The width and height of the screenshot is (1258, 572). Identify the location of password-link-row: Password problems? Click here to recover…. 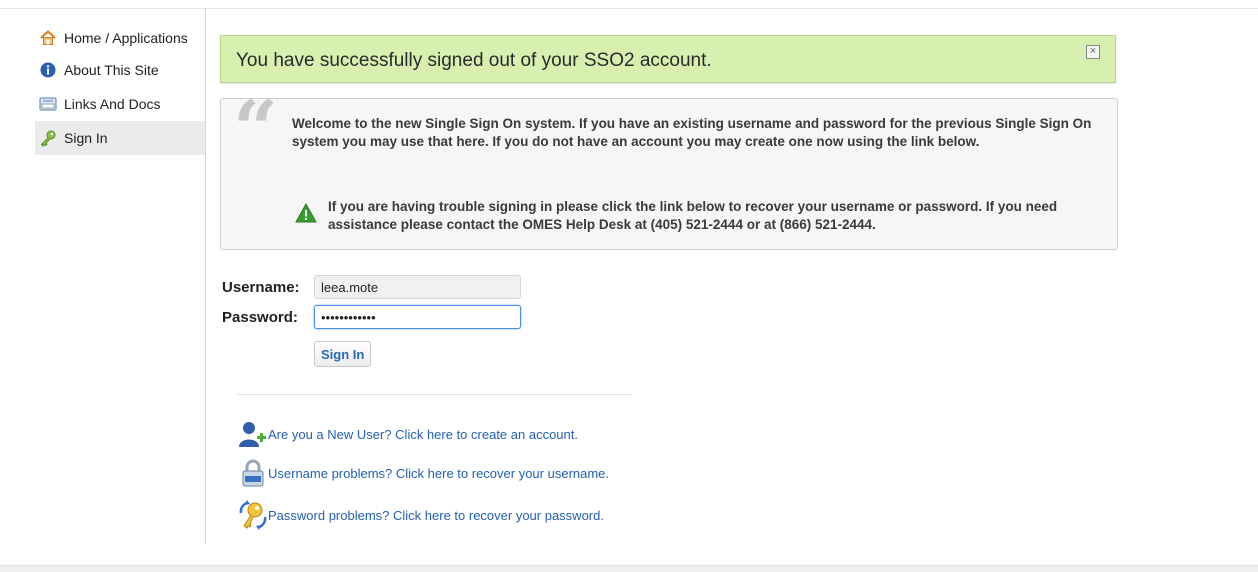
(421, 515).